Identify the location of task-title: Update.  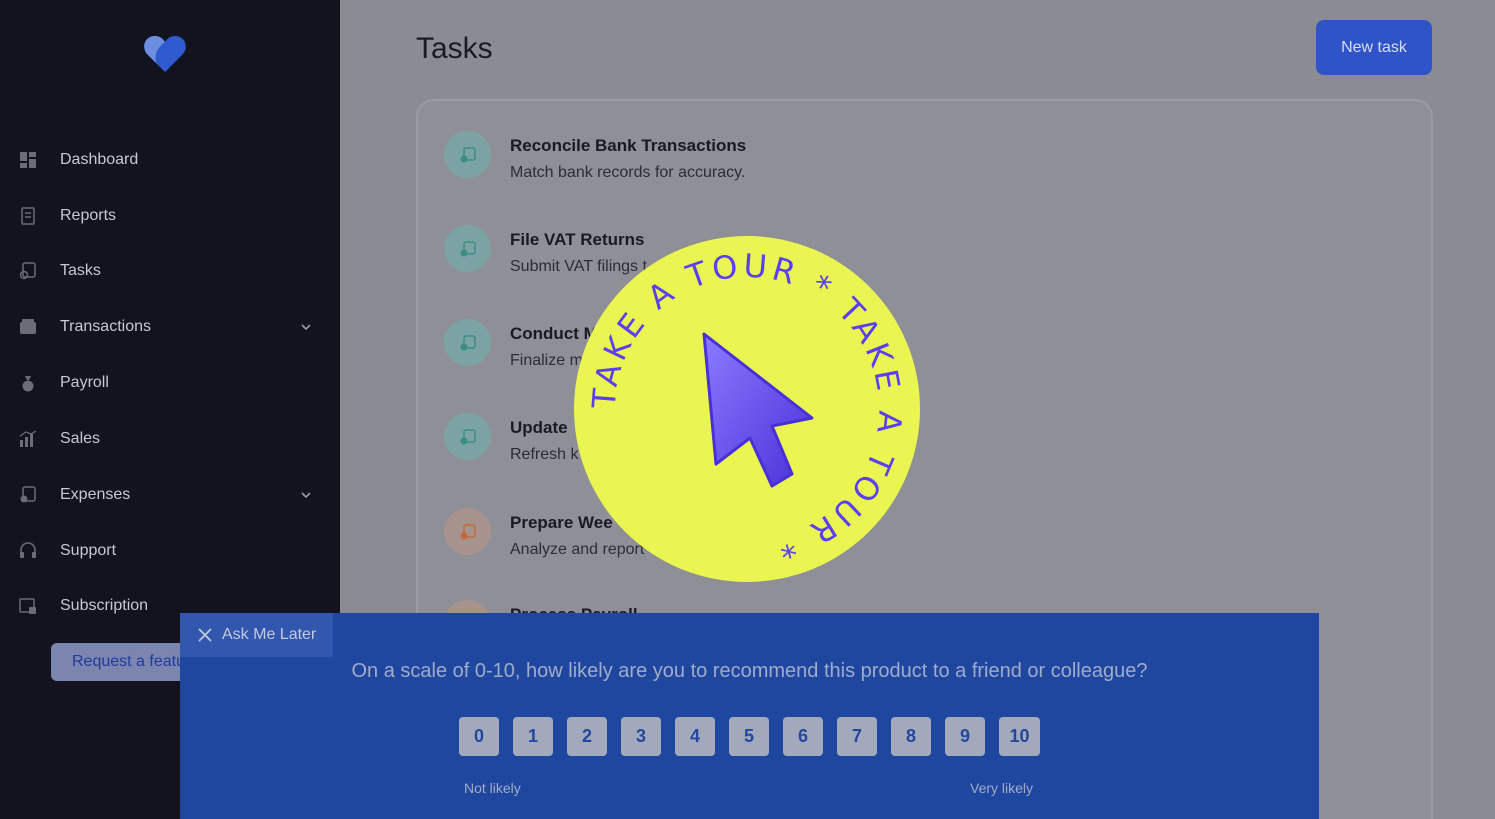
(539, 427).